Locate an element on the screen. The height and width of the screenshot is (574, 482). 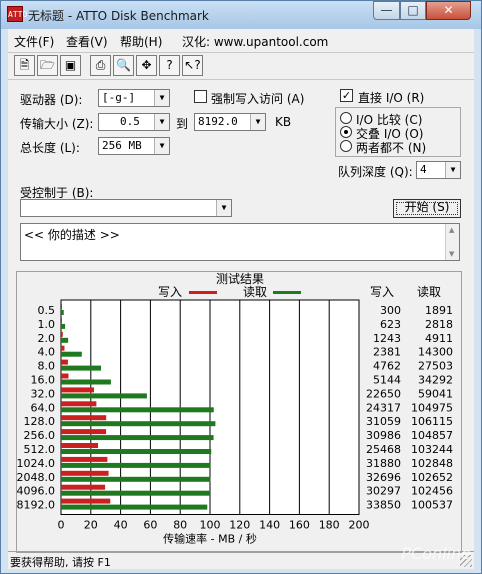
queue-depth-select: 4 ▼ is located at coordinates (438, 170).